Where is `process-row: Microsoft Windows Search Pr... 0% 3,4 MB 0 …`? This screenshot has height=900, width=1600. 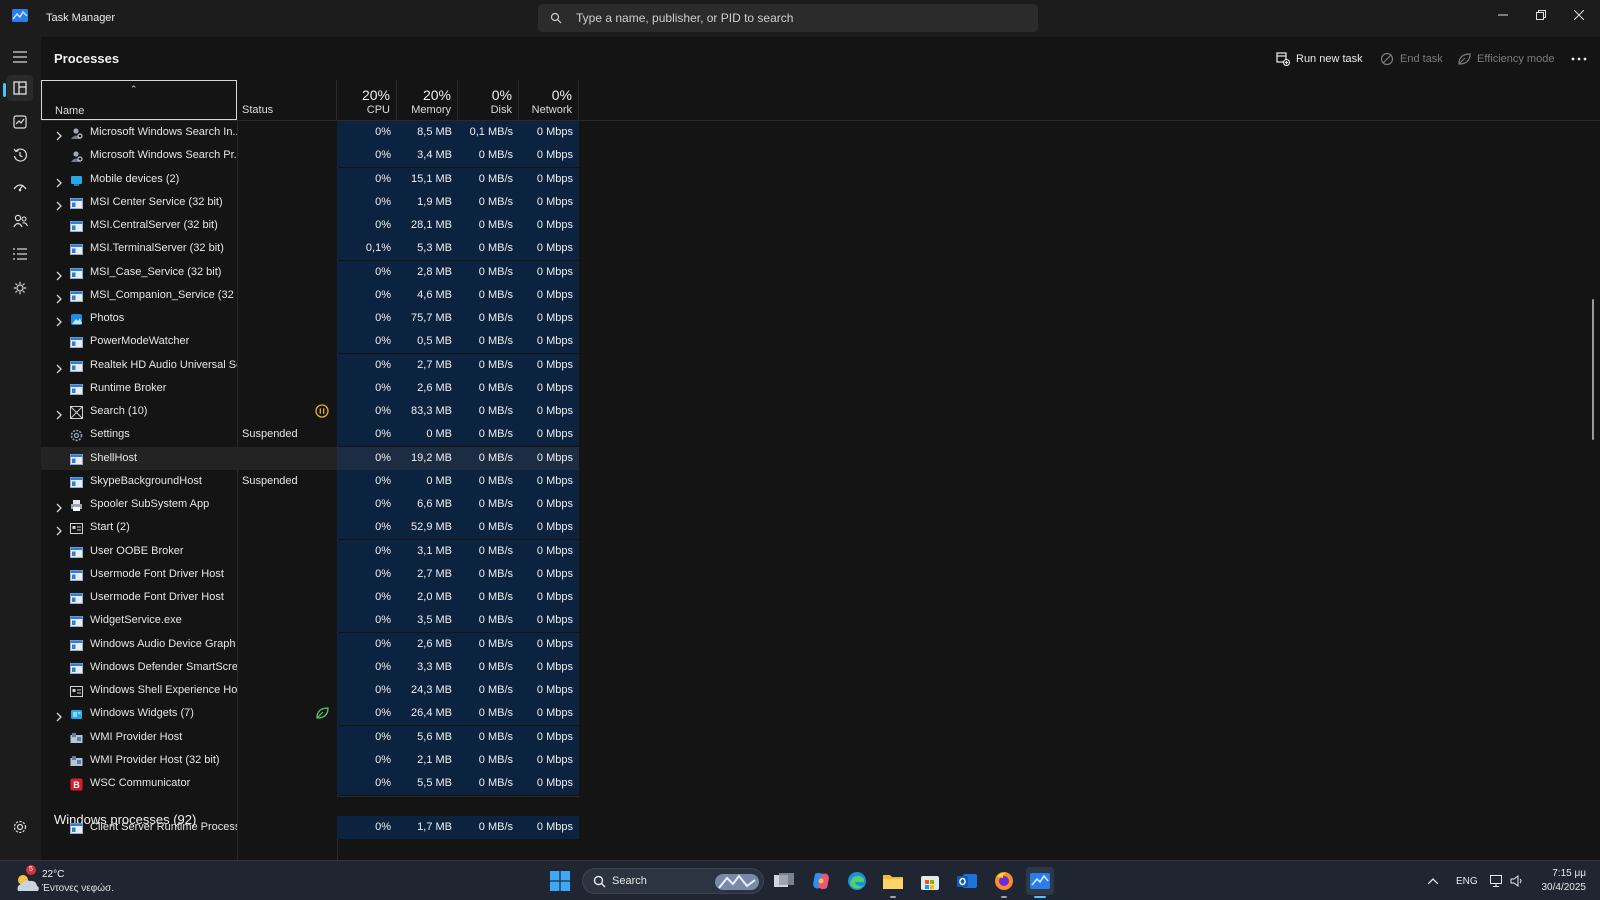
process-row: Microsoft Windows Search Pr... 0% 3,4 MB 0 … is located at coordinates (310, 156).